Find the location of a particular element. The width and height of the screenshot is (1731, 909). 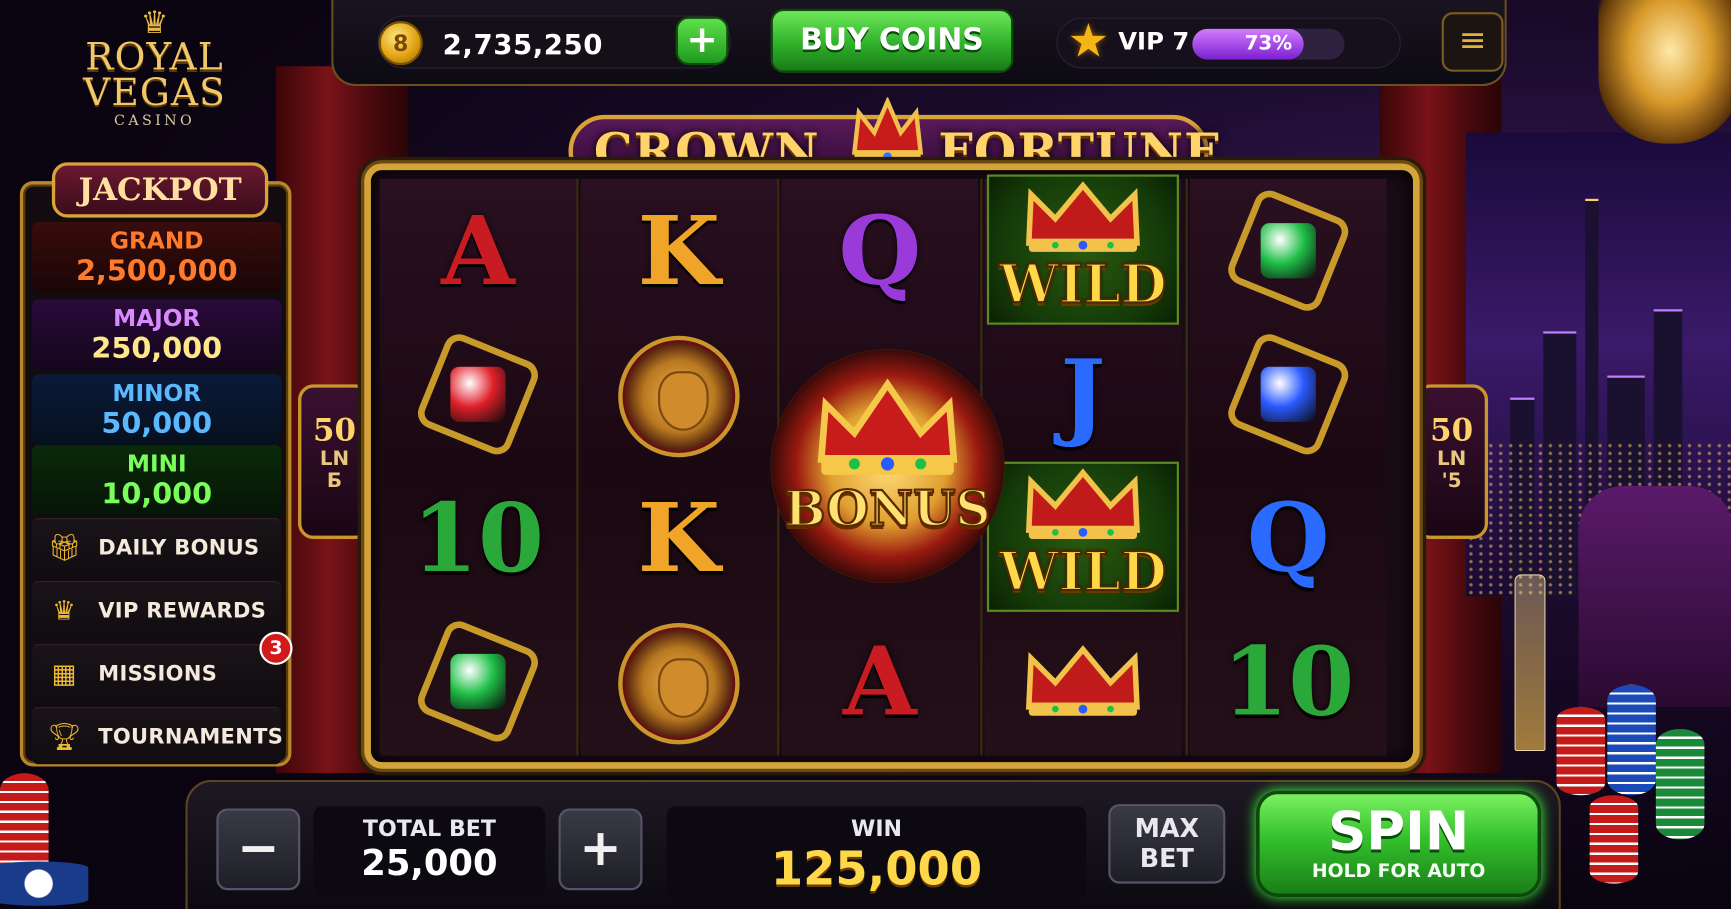

vip-rewards-button: ♛ VIP REWARDS is located at coordinates (157, 609).